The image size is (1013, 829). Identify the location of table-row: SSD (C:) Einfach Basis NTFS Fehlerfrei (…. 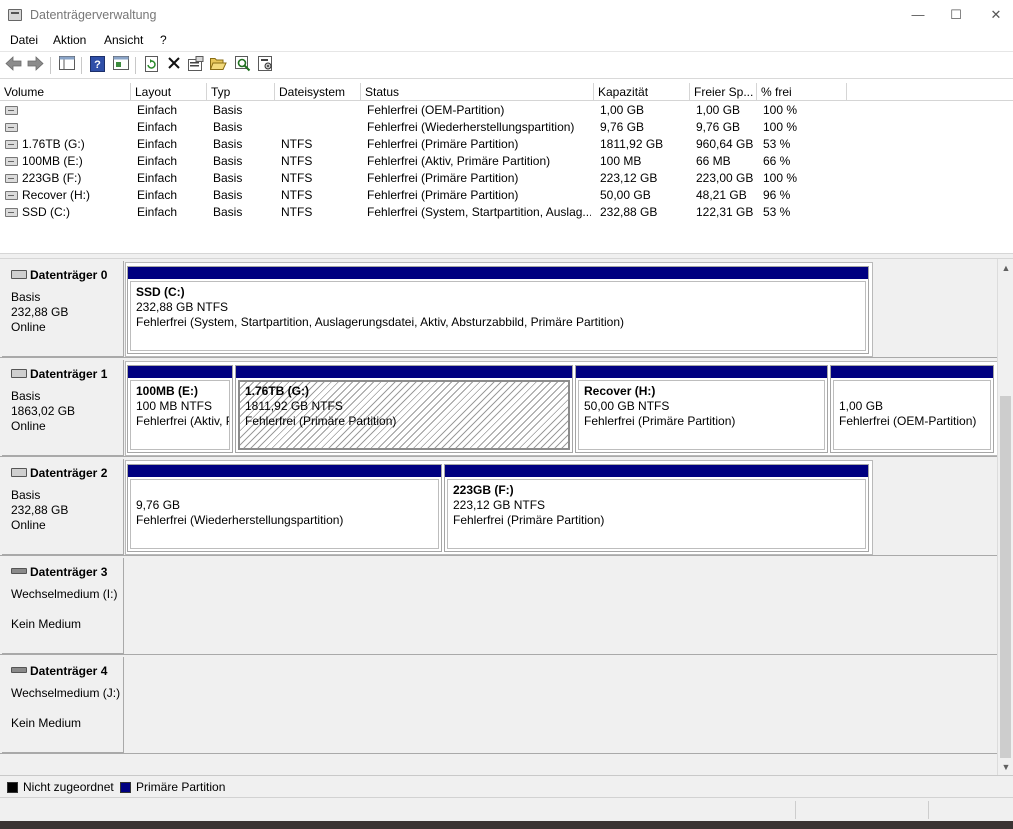
(506, 212).